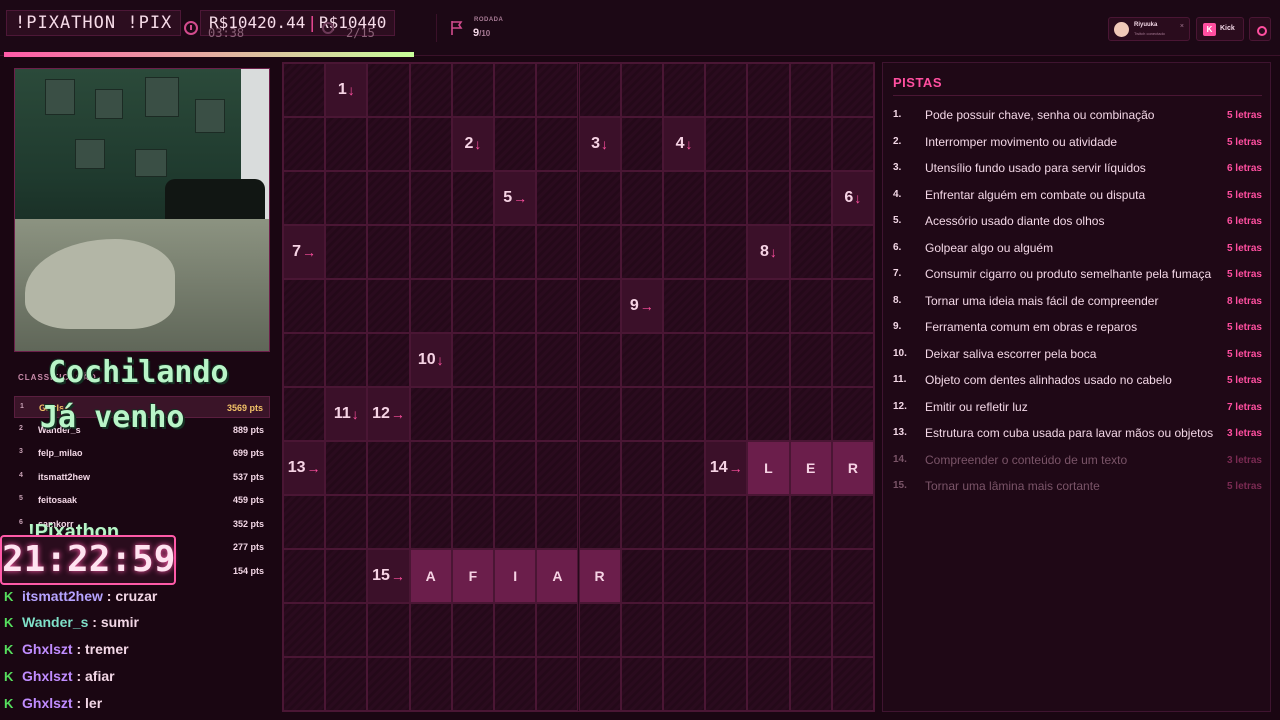 This screenshot has height=720, width=1280. Describe the element at coordinates (1077, 408) in the screenshot. I see `clue-item: 12. Emitir ou refletir luz 7 letras` at that location.